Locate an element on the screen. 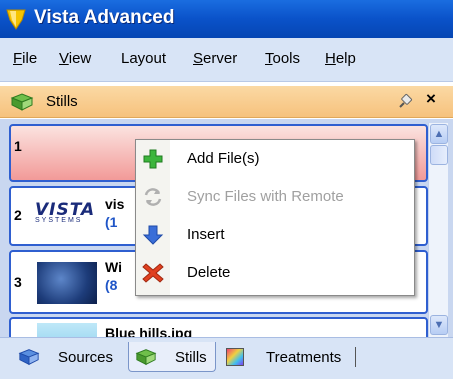 The height and width of the screenshot is (379, 453). menu-file: File is located at coordinates (25, 58).